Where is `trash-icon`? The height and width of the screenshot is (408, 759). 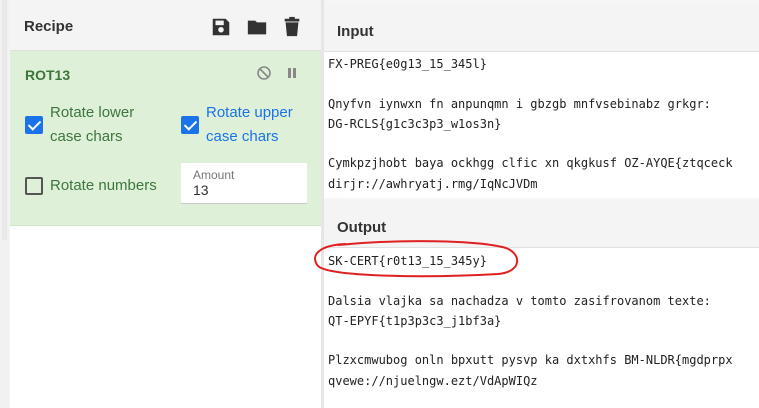 trash-icon is located at coordinates (292, 27).